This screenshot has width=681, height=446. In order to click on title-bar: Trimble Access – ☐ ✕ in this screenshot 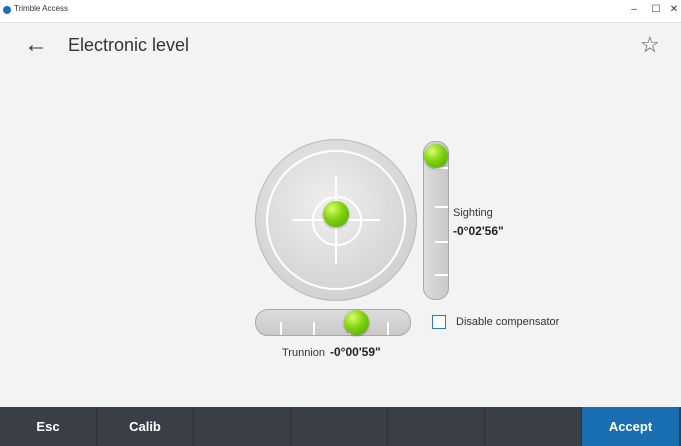, I will do `click(340, 11)`.